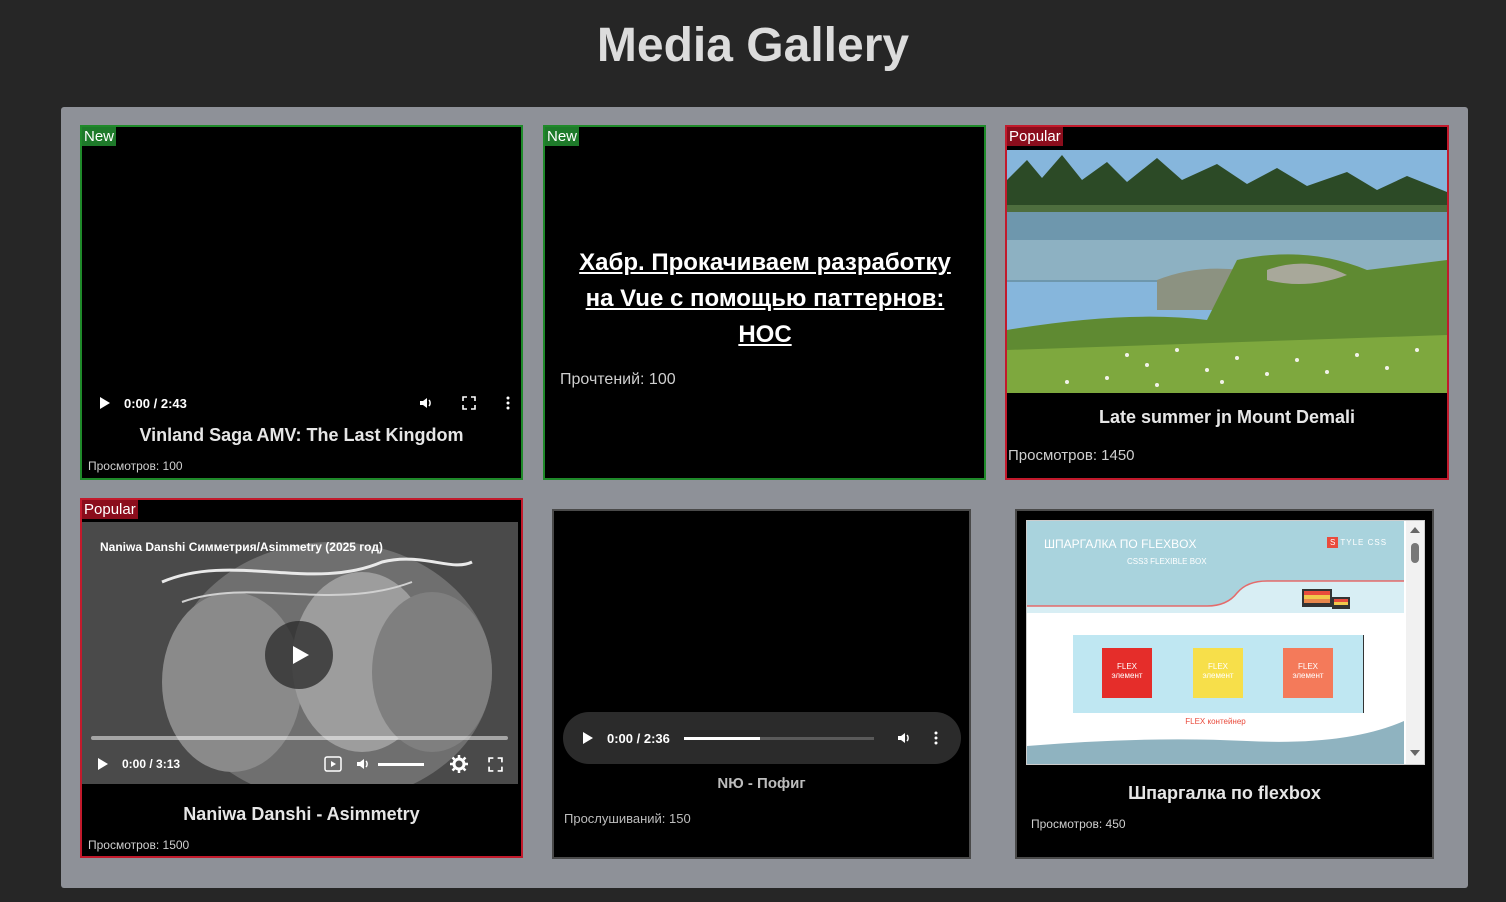 Image resolution: width=1506 pixels, height=902 pixels. I want to click on volume-slider, so click(401, 764).